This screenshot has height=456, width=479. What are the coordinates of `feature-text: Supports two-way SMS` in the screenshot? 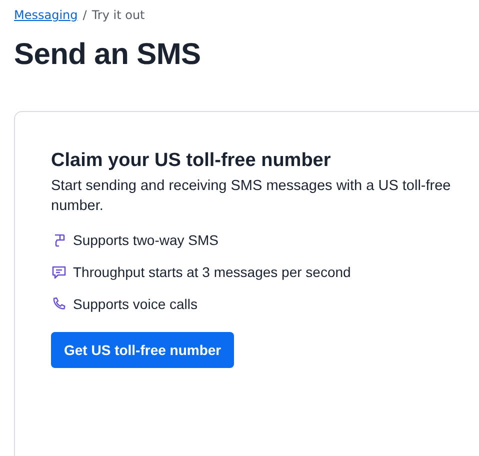 It's located at (145, 240).